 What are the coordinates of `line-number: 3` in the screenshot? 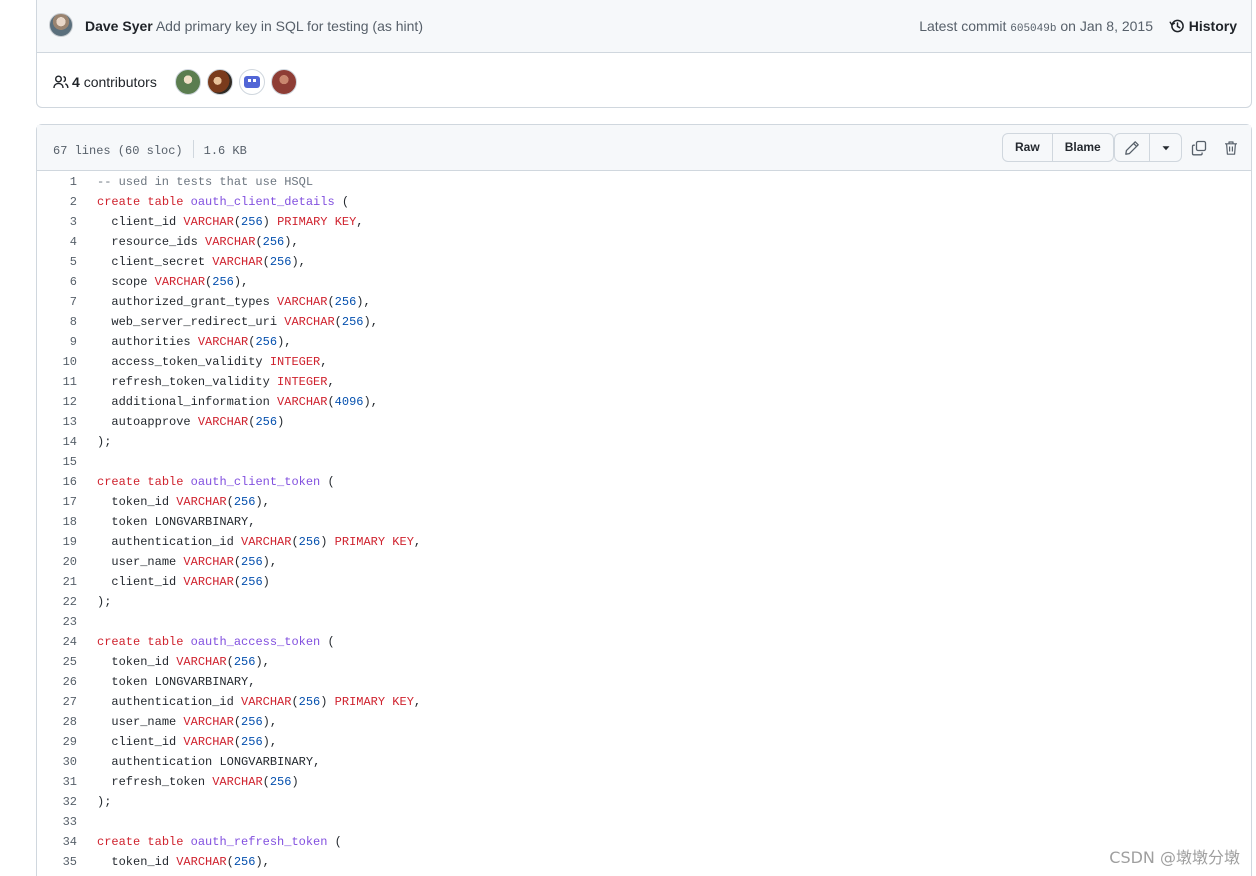 It's located at (57, 222).